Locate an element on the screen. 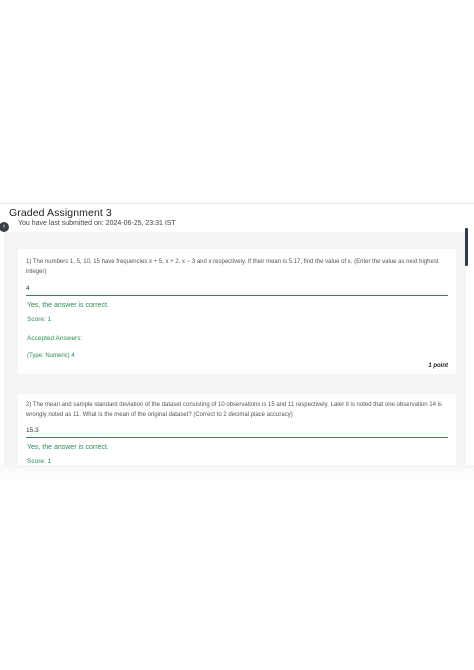 The width and height of the screenshot is (474, 670). chevron-left-icon: ‹ is located at coordinates (4, 226).